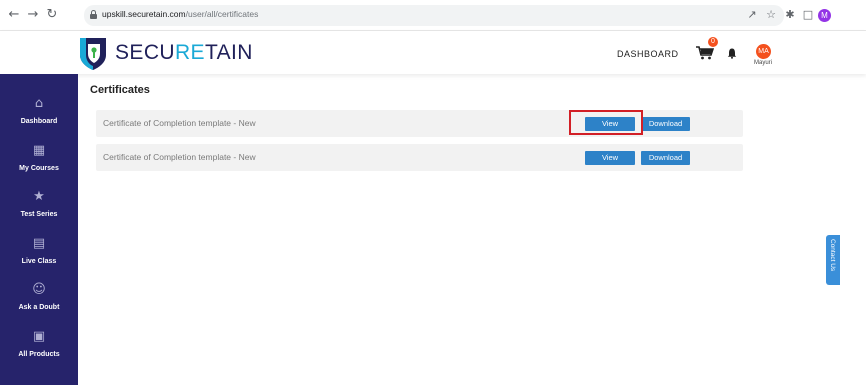  What do you see at coordinates (39, 121) in the screenshot?
I see `sidebar-item-label: Dashboard` at bounding box center [39, 121].